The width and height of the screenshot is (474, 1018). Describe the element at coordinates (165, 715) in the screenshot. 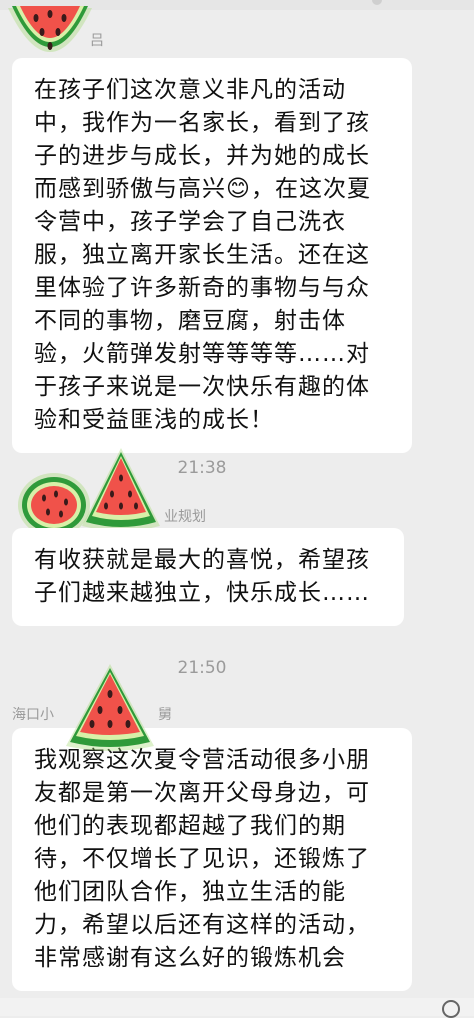

I see `sender-name-3-suffix: 舅` at that location.